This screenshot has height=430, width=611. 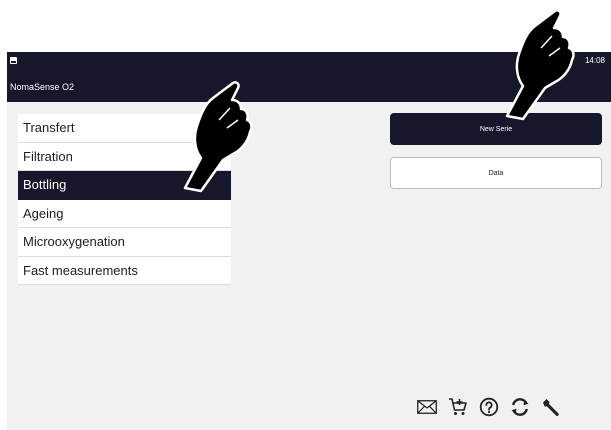 I want to click on app-title: NomaSense O2, so click(x=42, y=87).